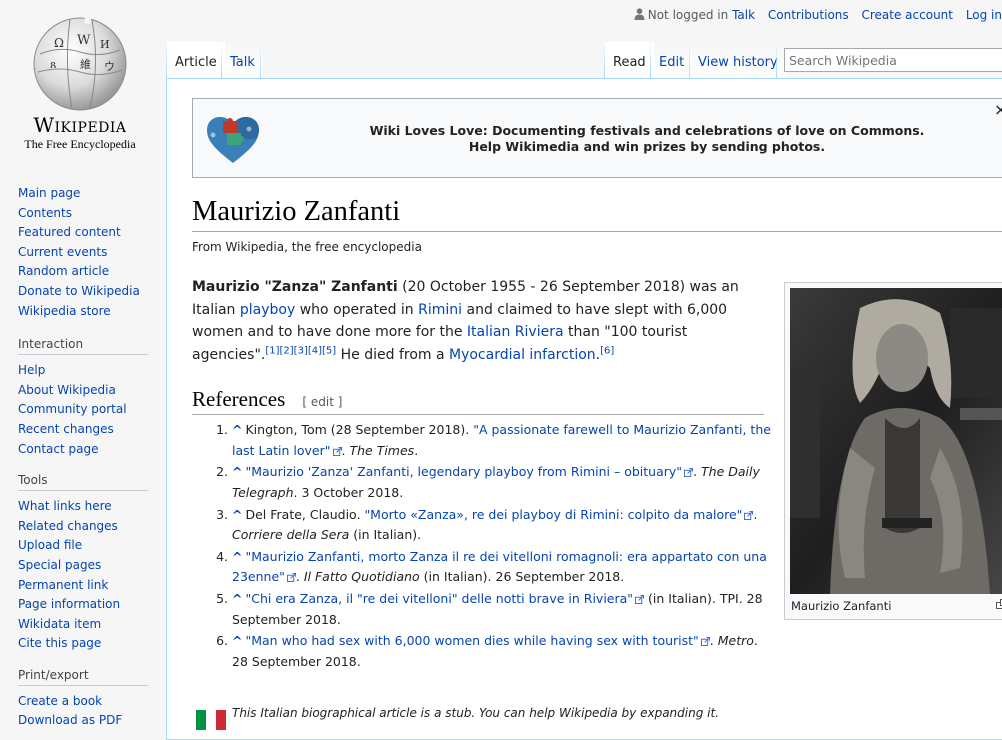 The width and height of the screenshot is (1002, 740). What do you see at coordinates (907, 15) in the screenshot?
I see `create-account-link: Create account` at bounding box center [907, 15].